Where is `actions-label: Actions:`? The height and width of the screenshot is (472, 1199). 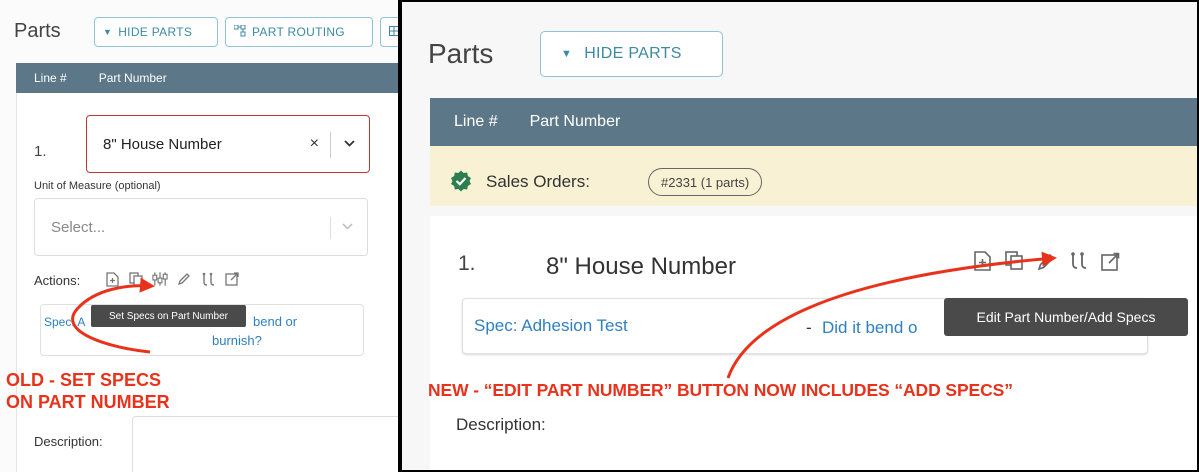
actions-label: Actions: is located at coordinates (57, 280).